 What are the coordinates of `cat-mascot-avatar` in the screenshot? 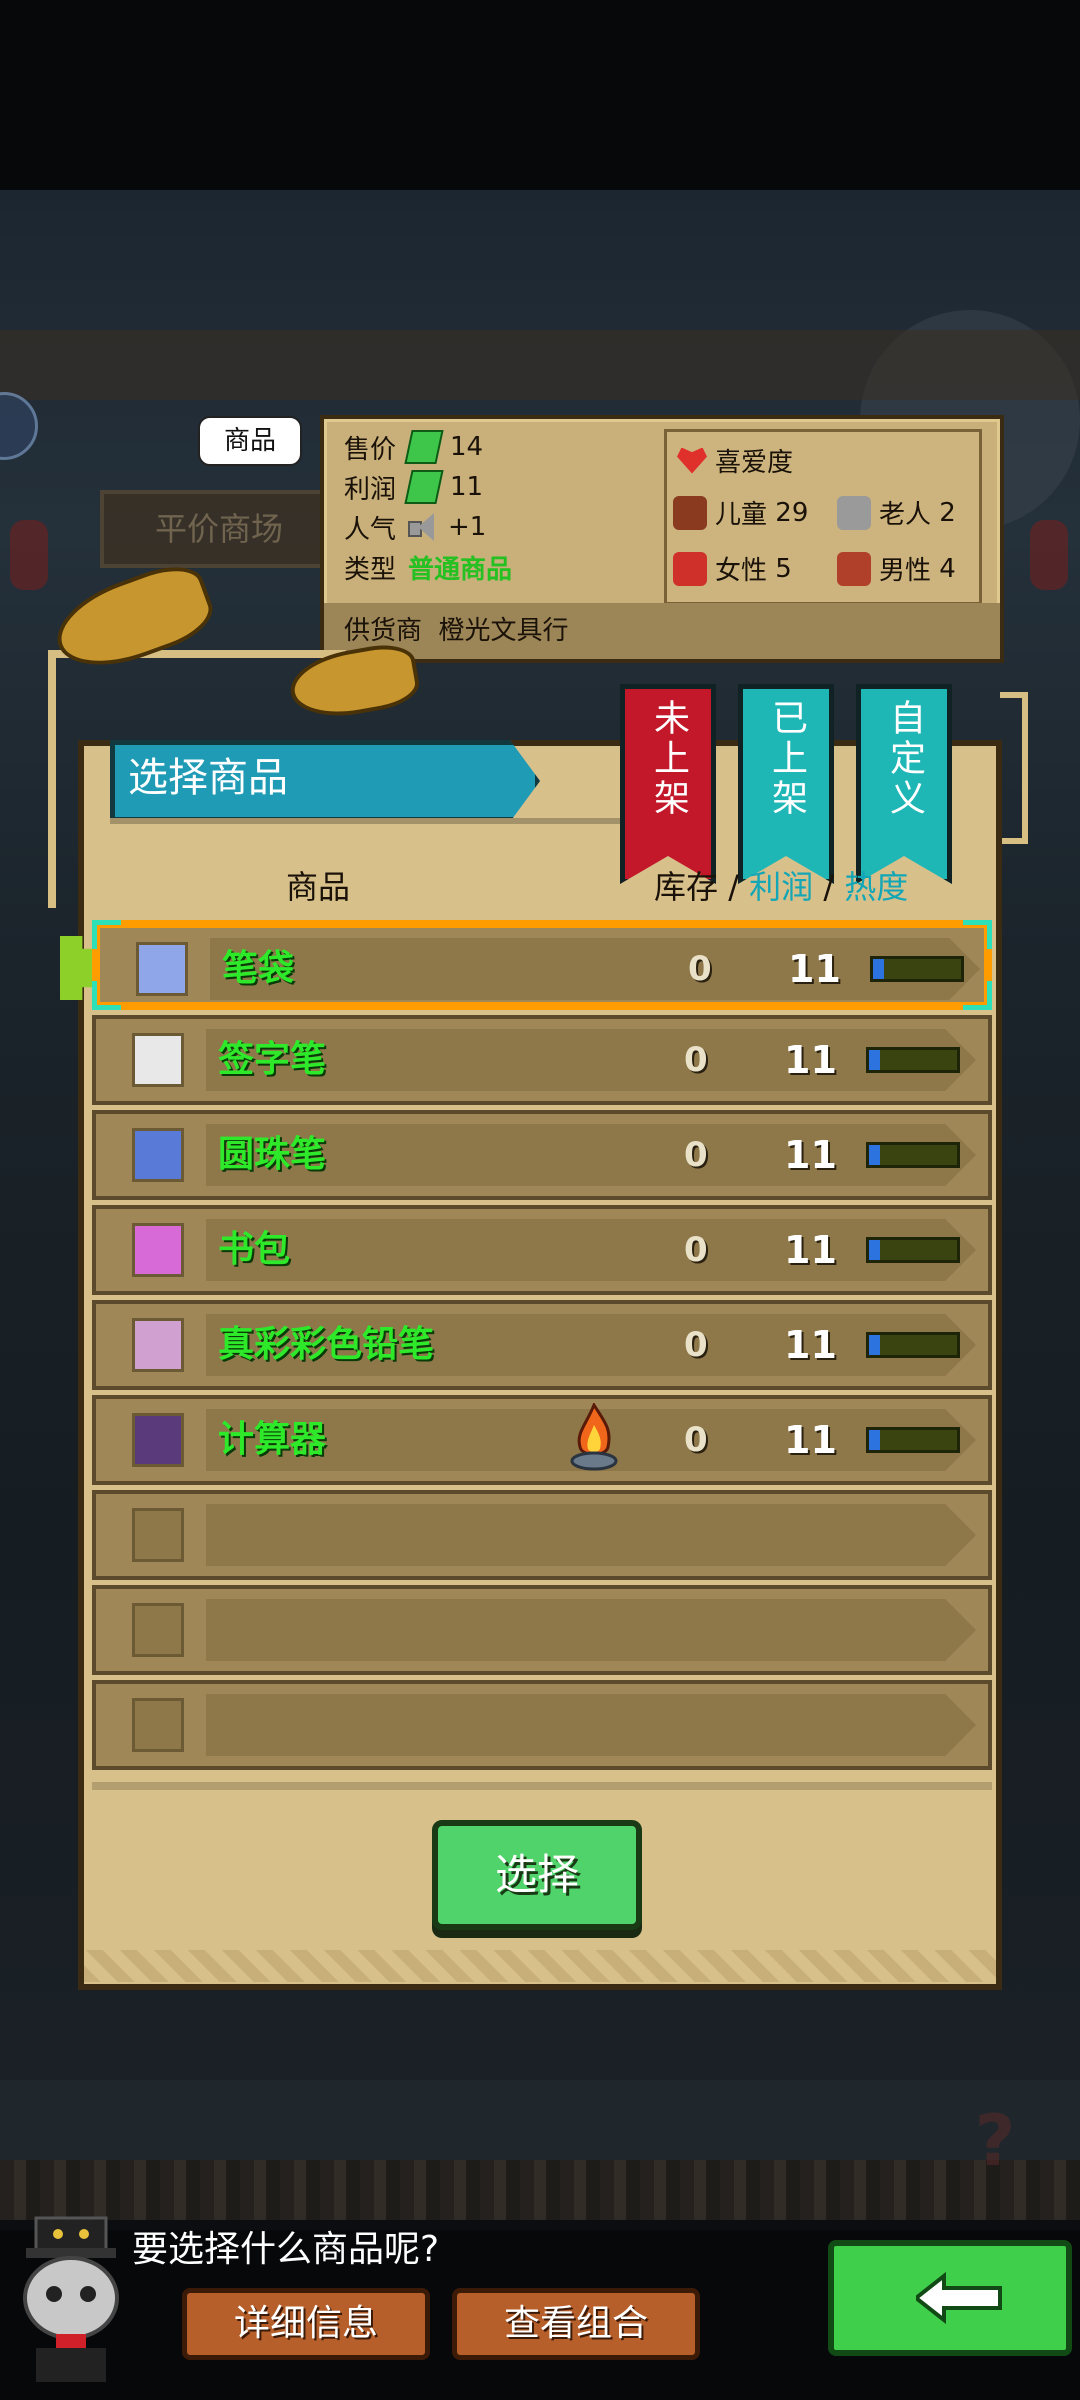 It's located at (71, 2299).